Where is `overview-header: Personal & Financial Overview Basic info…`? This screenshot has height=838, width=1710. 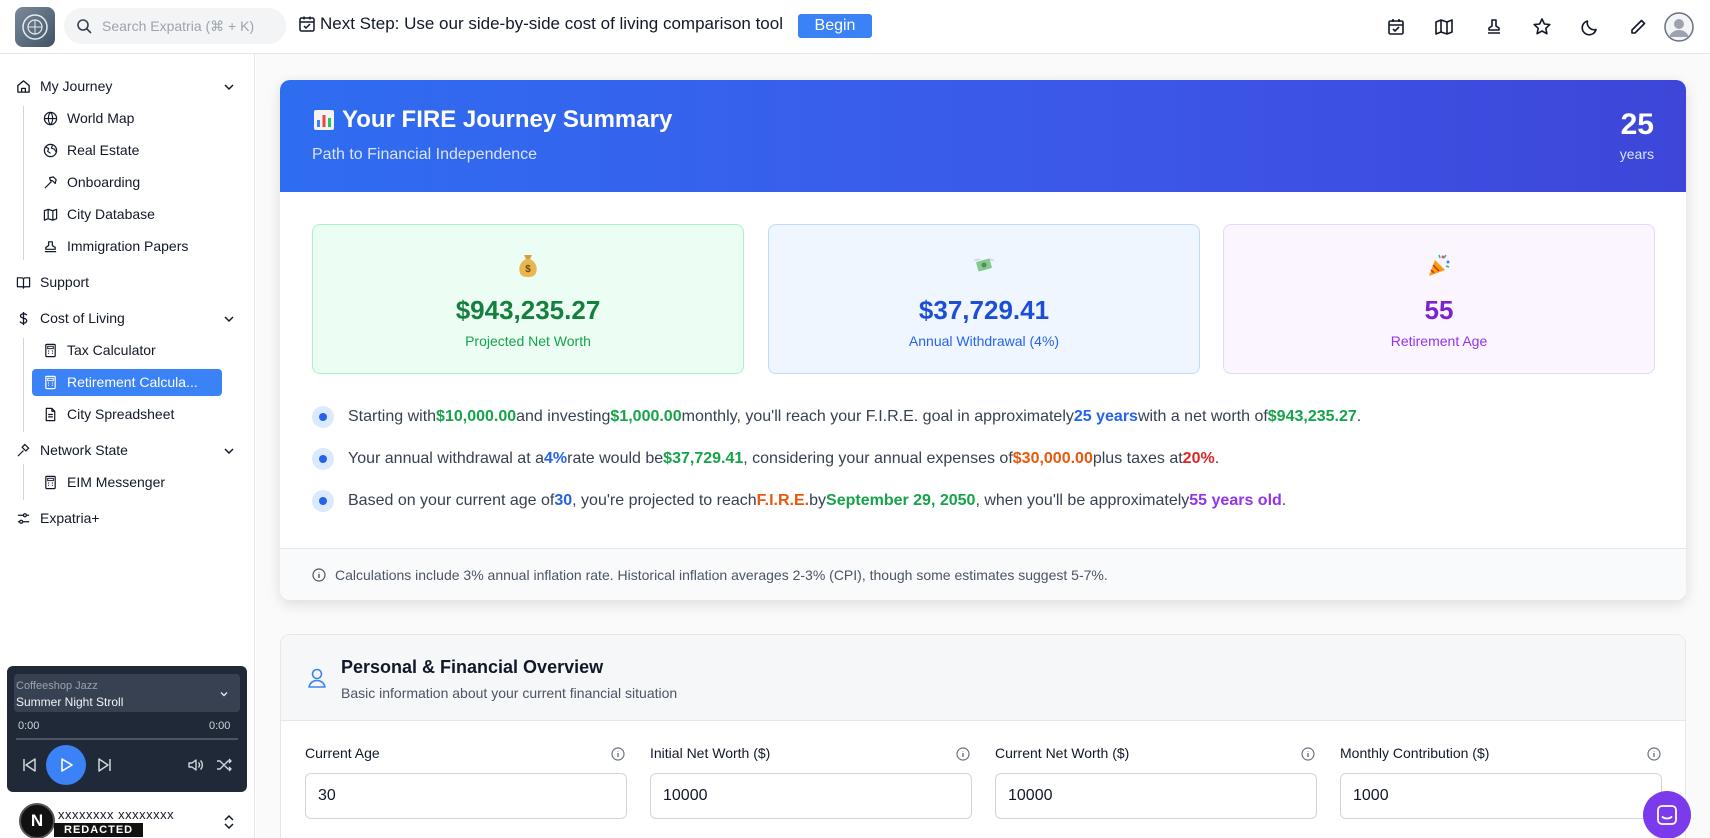 overview-header: Personal & Financial Overview Basic info… is located at coordinates (983, 678).